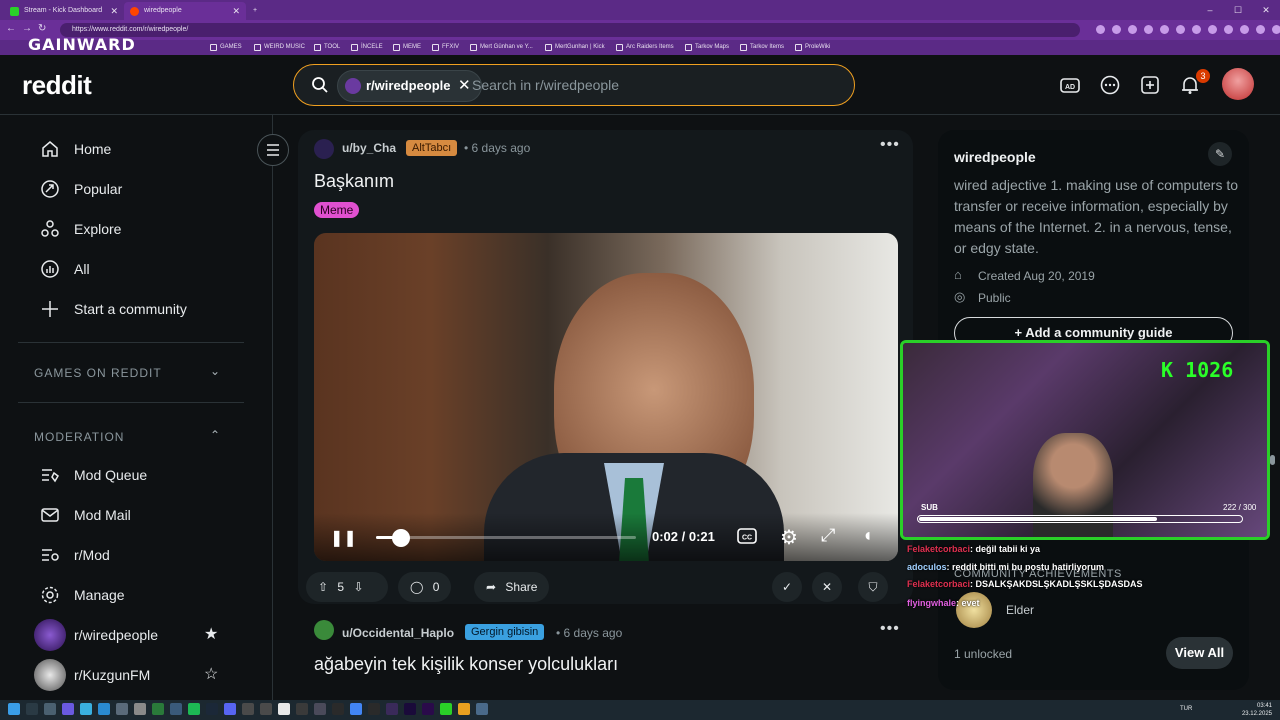  I want to click on post-author: u/Occidental_Haplo, so click(398, 633).